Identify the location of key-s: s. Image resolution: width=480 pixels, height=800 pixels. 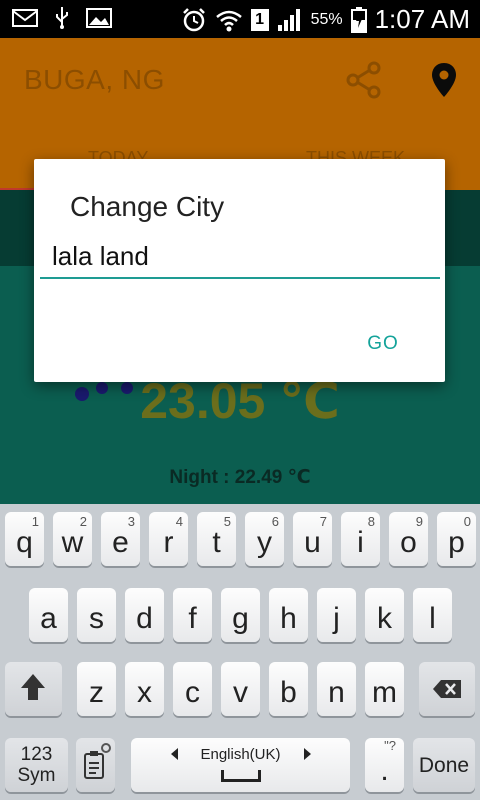
(96, 615).